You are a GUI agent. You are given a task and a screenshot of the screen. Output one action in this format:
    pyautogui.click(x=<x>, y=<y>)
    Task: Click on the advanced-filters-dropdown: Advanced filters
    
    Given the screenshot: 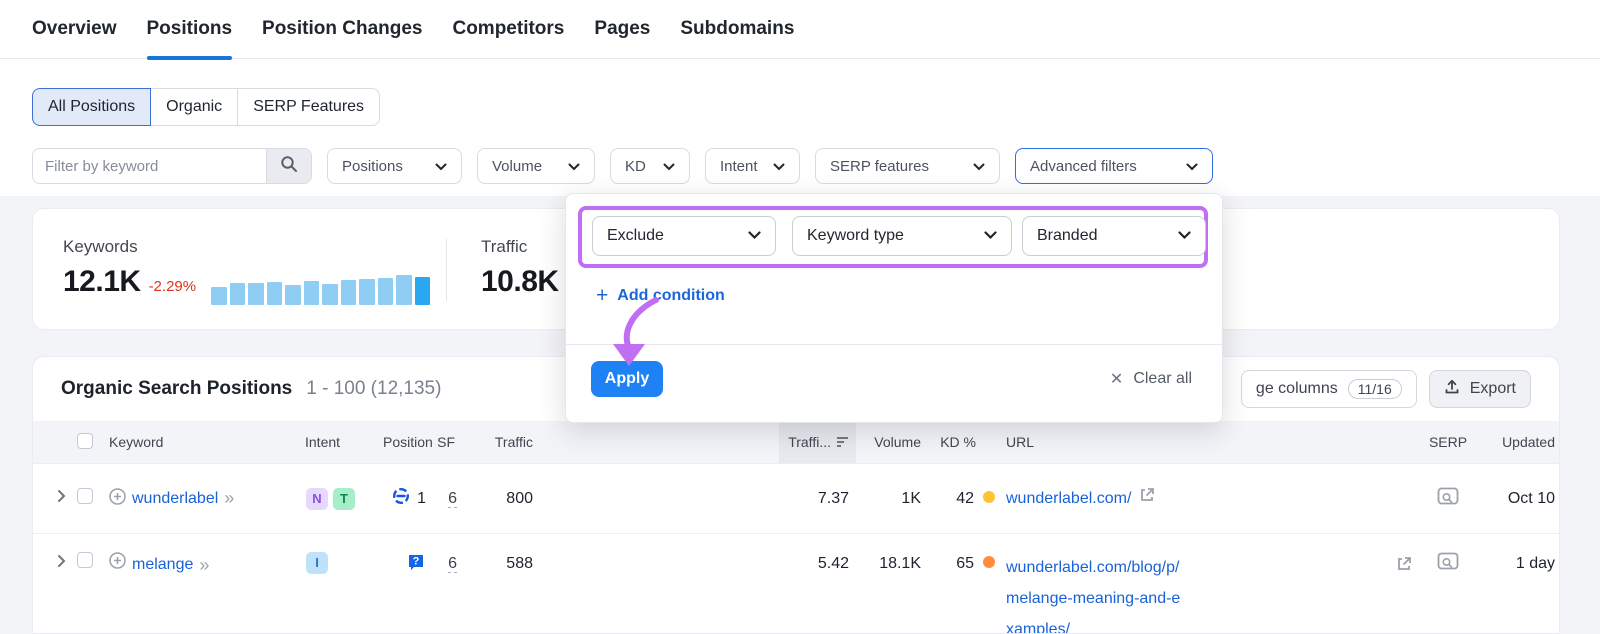 What is the action you would take?
    pyautogui.click(x=1114, y=166)
    